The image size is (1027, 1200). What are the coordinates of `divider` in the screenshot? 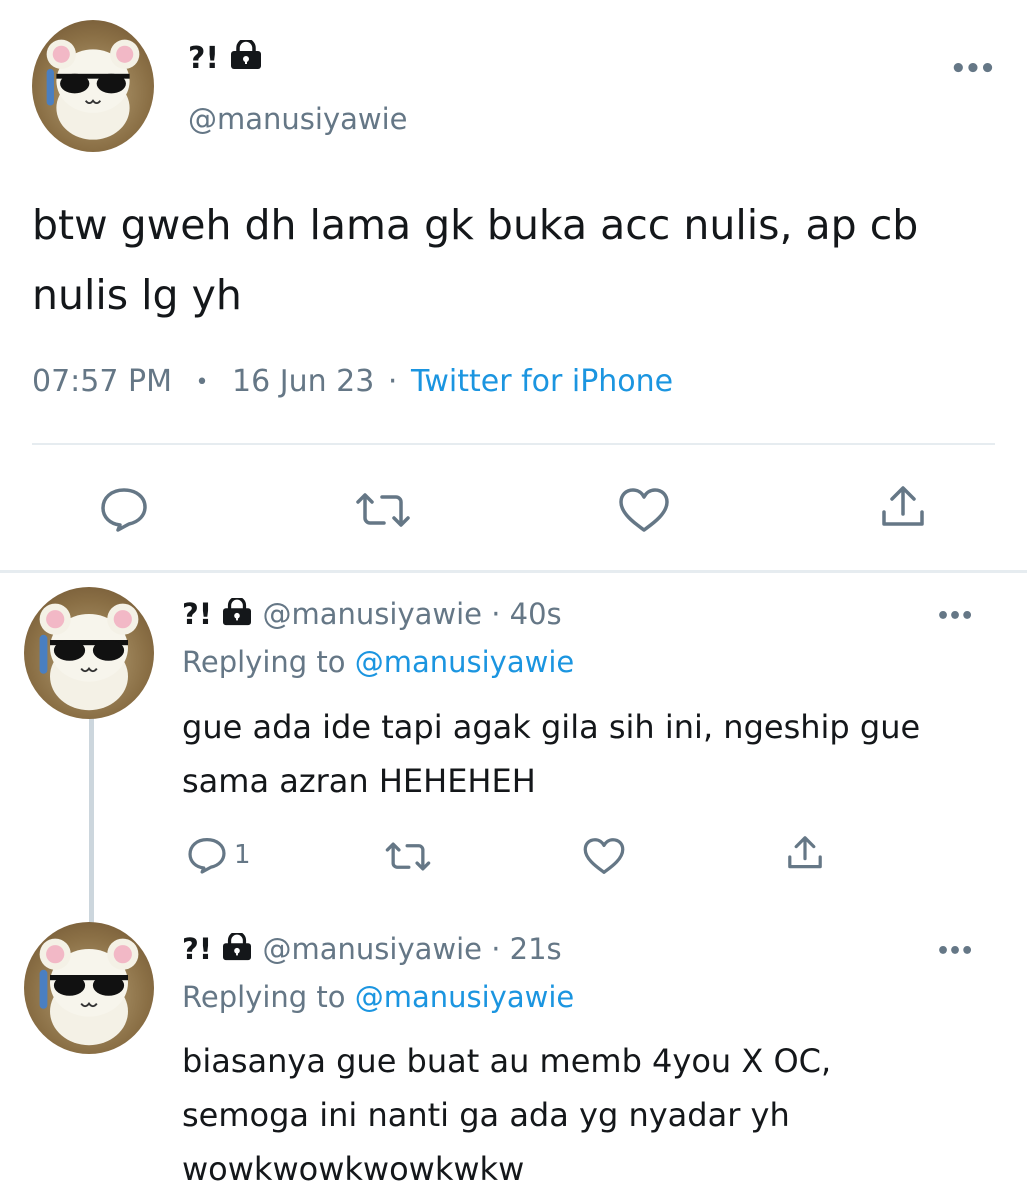 It's located at (513, 444).